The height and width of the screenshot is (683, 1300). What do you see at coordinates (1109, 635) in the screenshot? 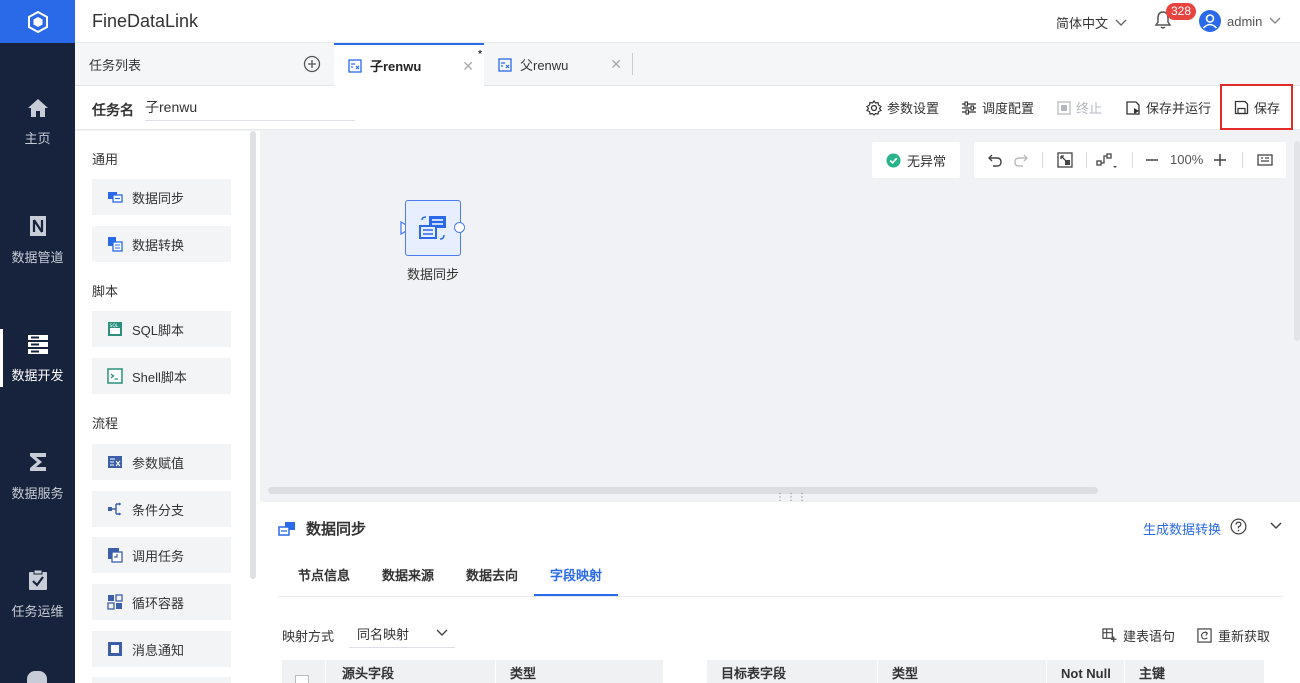
I see `table-add-icon` at bounding box center [1109, 635].